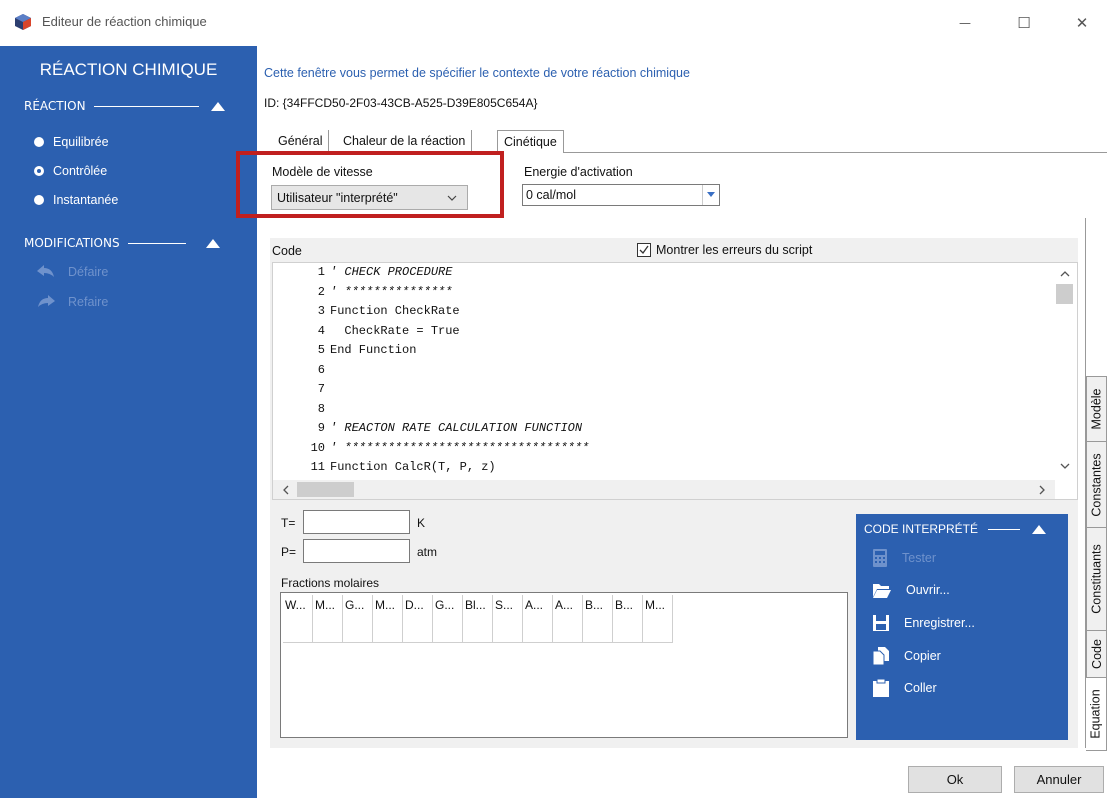 The width and height of the screenshot is (1107, 798). Describe the element at coordinates (1042, 490) in the screenshot. I see `scroll-right-icon` at that location.